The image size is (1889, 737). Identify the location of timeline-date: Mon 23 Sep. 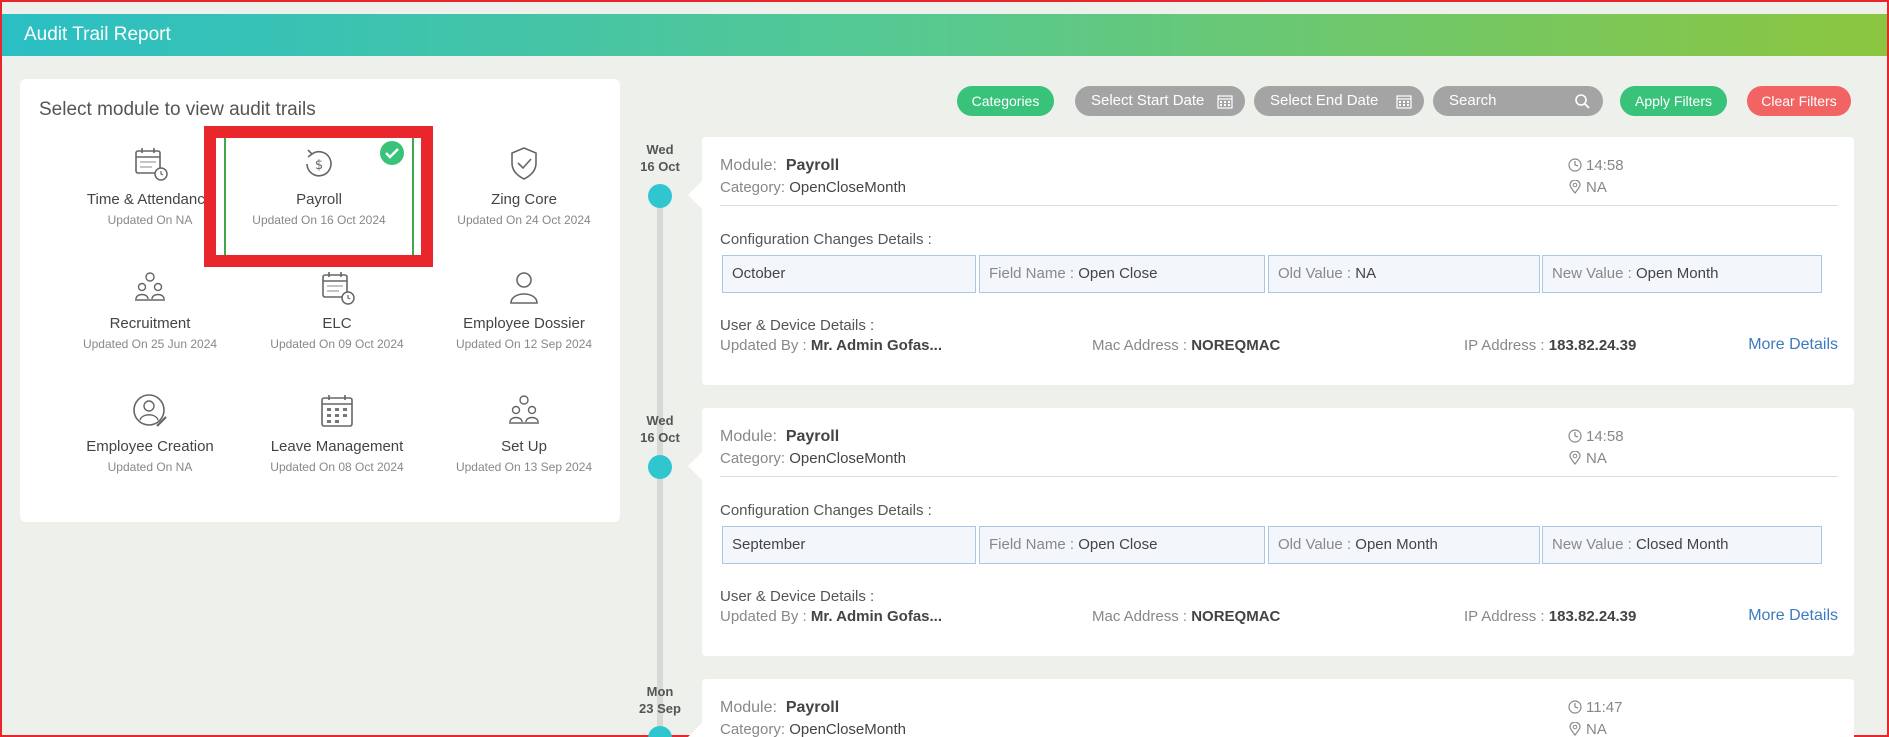
(660, 700).